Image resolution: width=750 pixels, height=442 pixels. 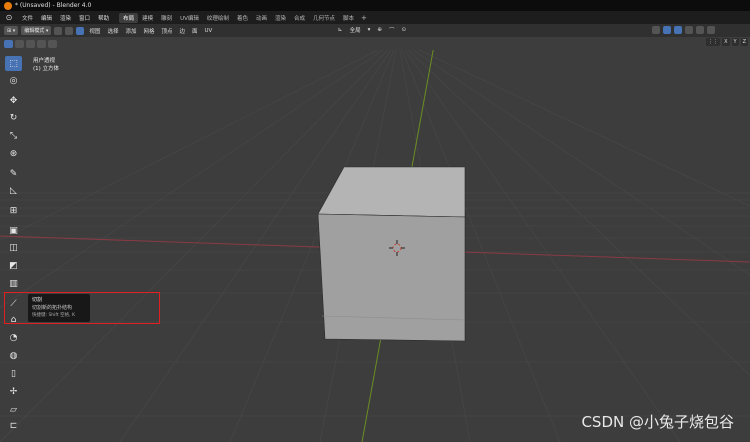 I want to click on menu-vertex: 顶点, so click(x=166, y=31).